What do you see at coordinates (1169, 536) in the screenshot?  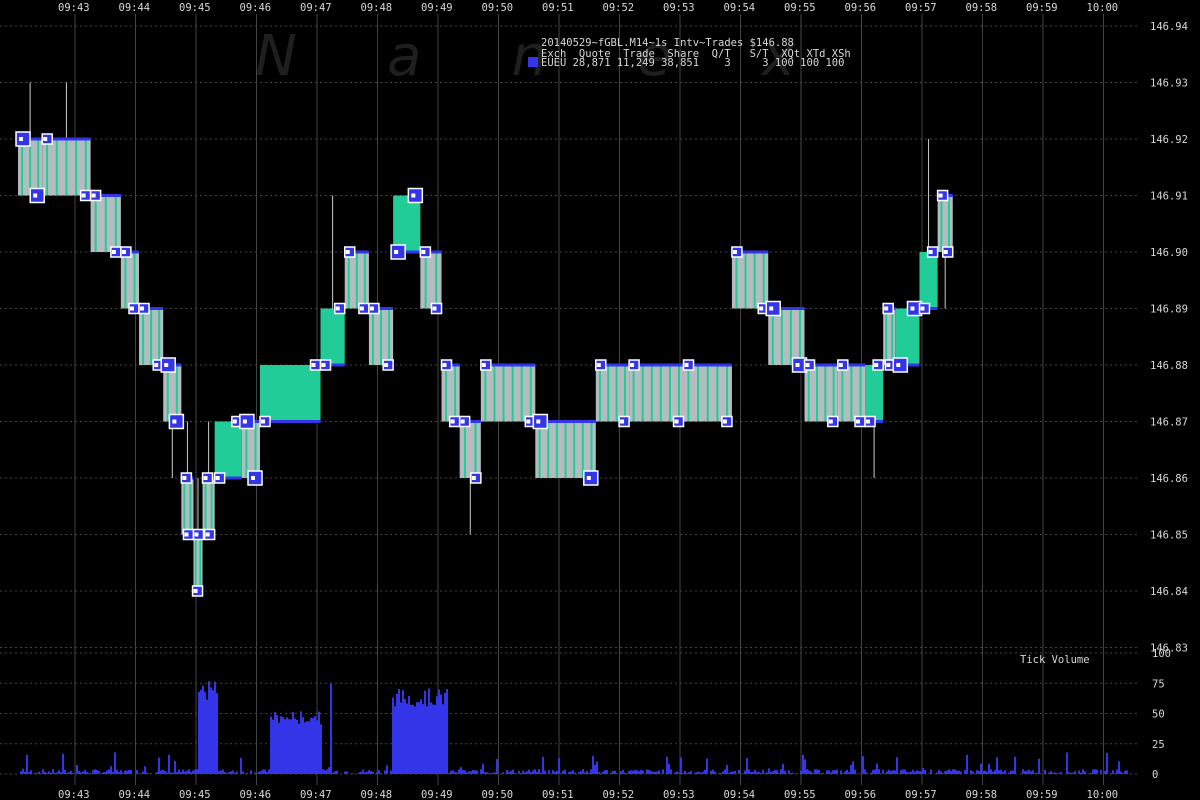 I see `y-tick-label: 146.85` at bounding box center [1169, 536].